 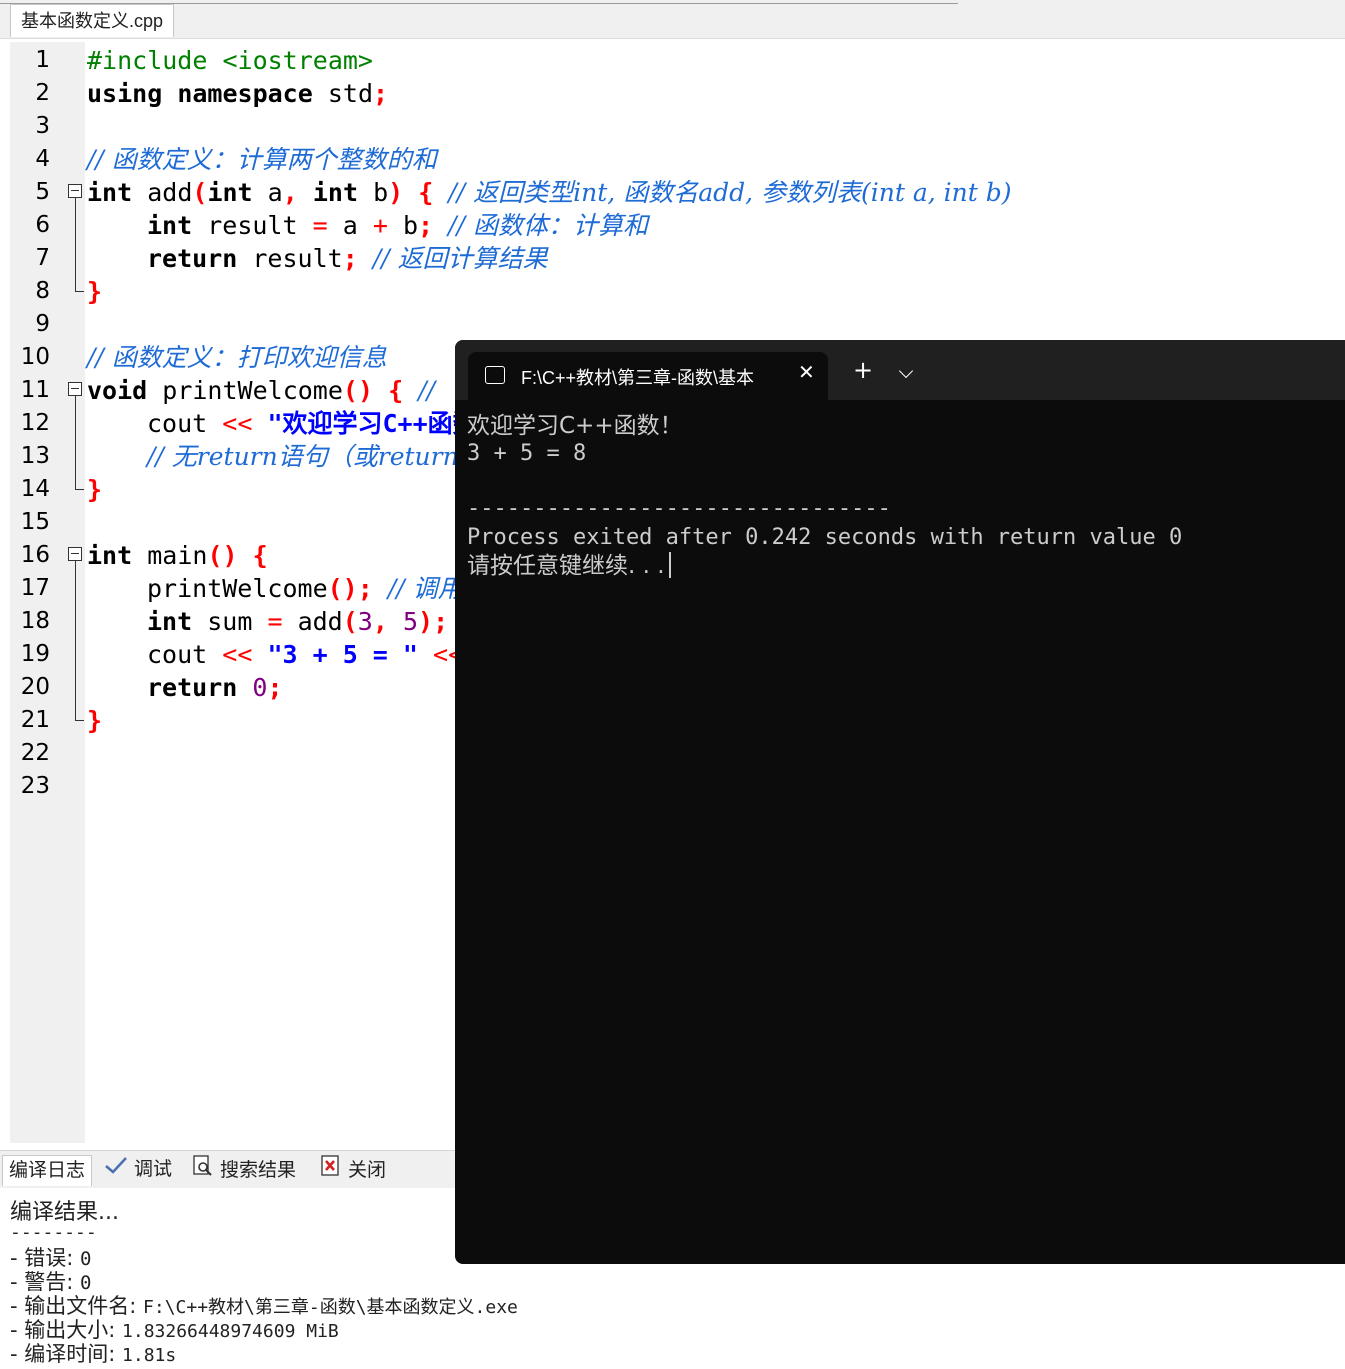 I want to click on line-number: 4, so click(x=42, y=159).